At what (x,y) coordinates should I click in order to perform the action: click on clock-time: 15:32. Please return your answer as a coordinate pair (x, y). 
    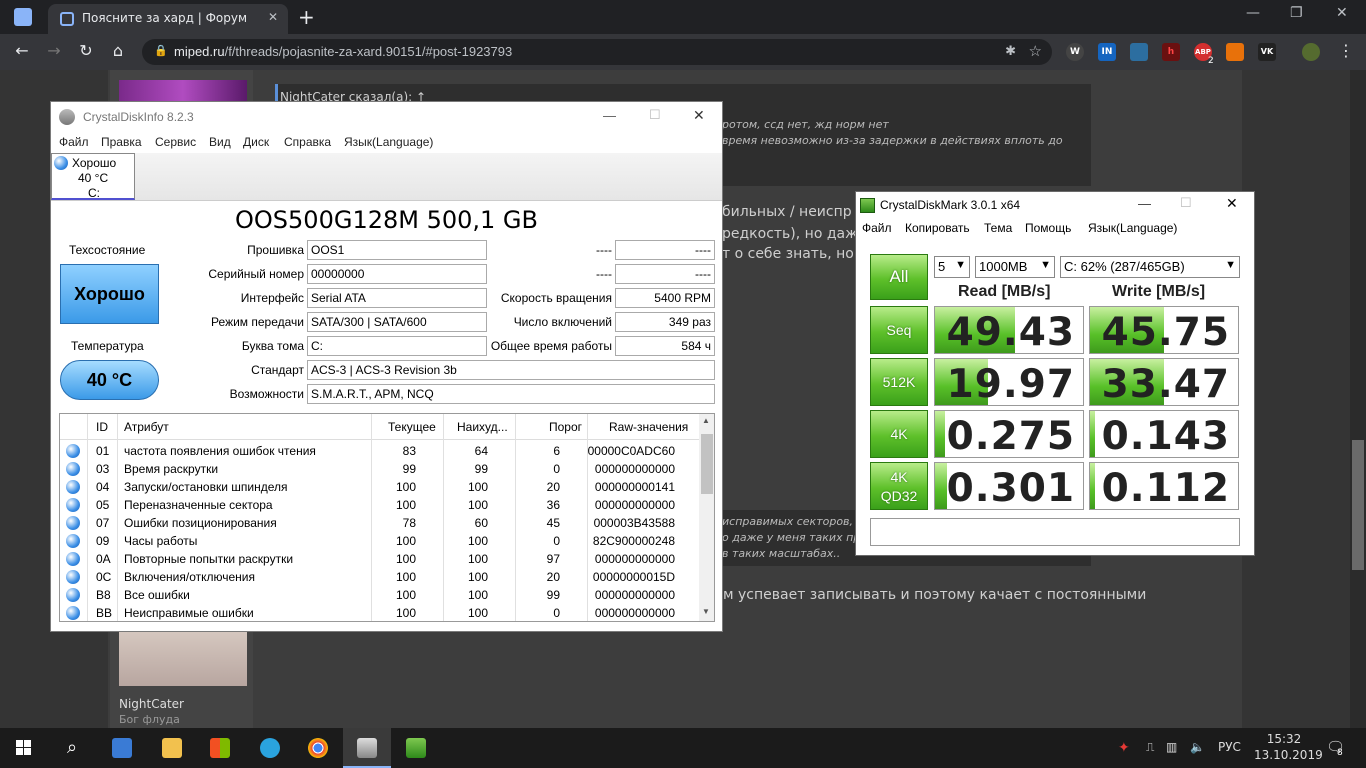
    Looking at the image, I should click on (1284, 739).